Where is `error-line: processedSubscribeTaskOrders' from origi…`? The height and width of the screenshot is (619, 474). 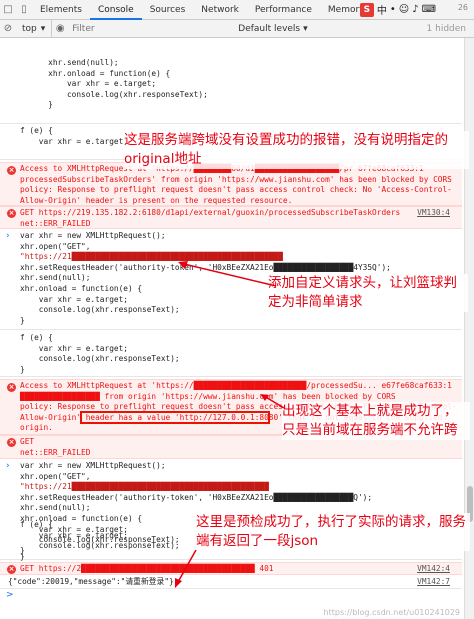 error-line: processedSubscribeTaskOrders' from origi… is located at coordinates (236, 179).